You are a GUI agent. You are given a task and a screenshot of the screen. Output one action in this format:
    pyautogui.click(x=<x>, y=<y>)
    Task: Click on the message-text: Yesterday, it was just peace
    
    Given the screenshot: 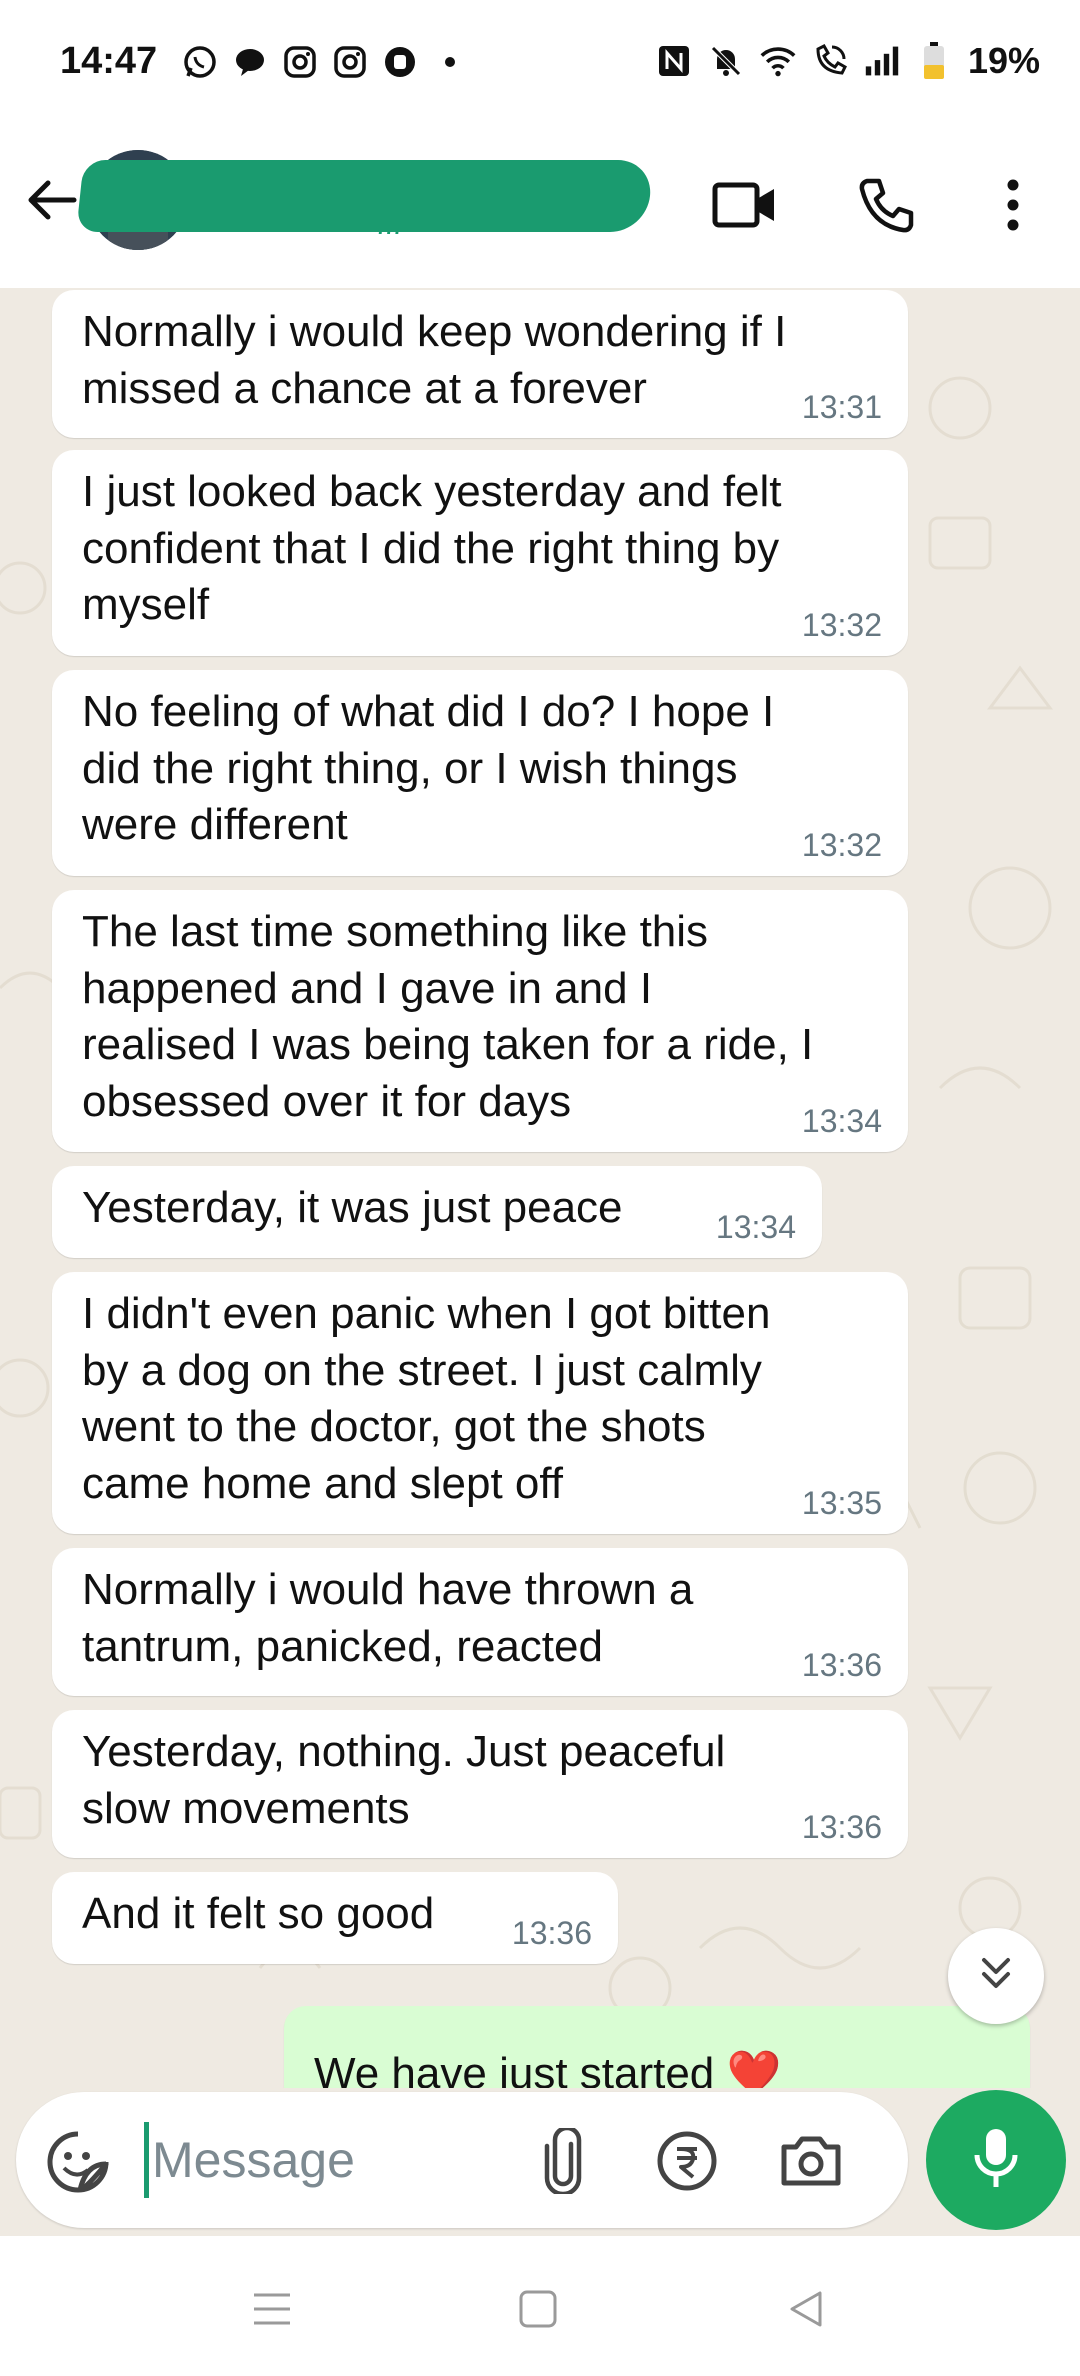 What is the action you would take?
    pyautogui.click(x=352, y=1207)
    